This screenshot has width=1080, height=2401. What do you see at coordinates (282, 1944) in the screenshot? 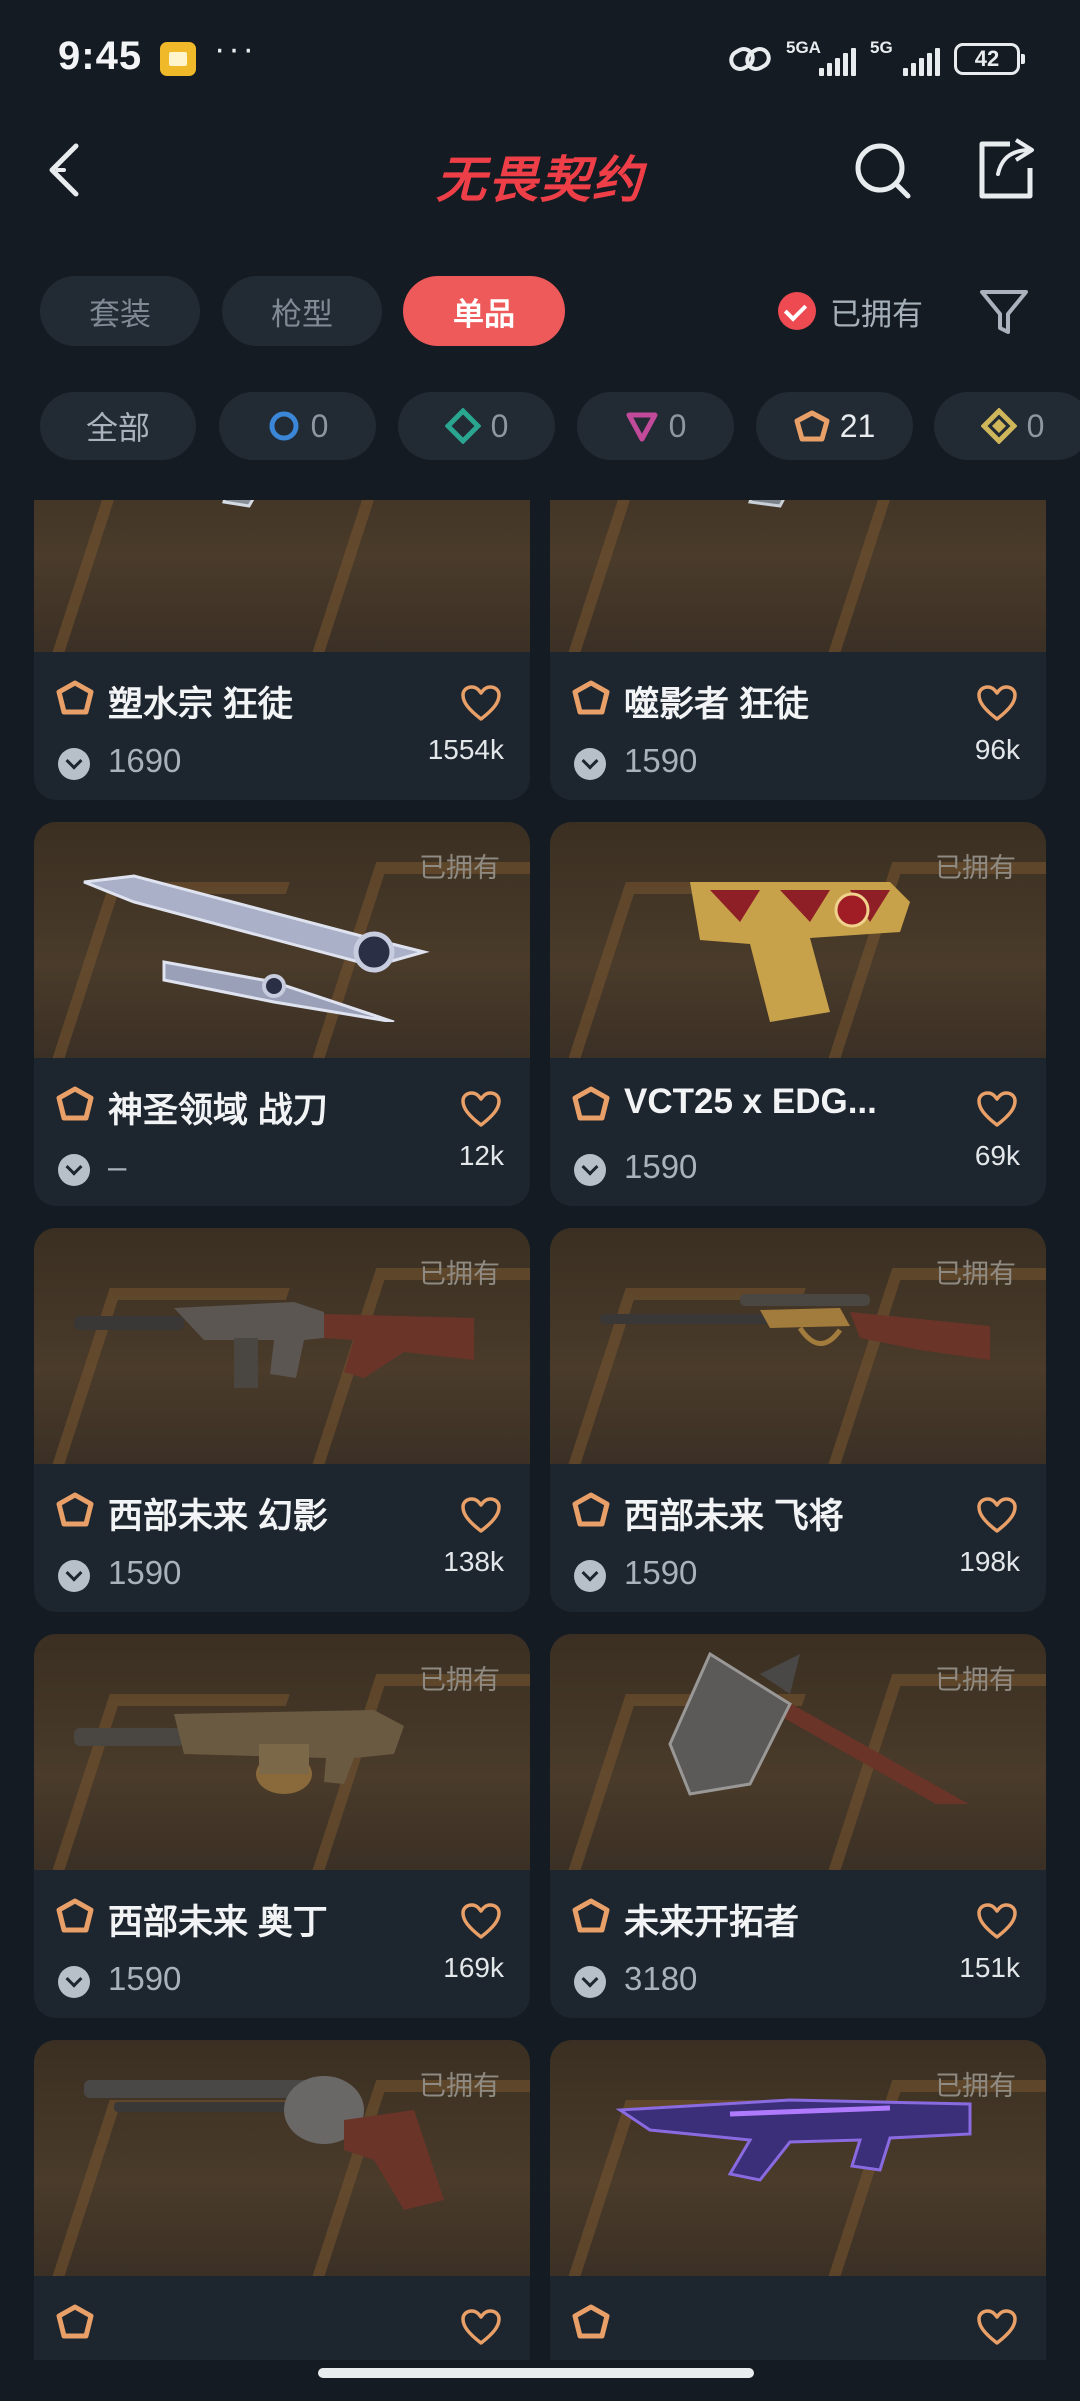
I see `skin-info: 西部未来 奥丁 1590 169k` at bounding box center [282, 1944].